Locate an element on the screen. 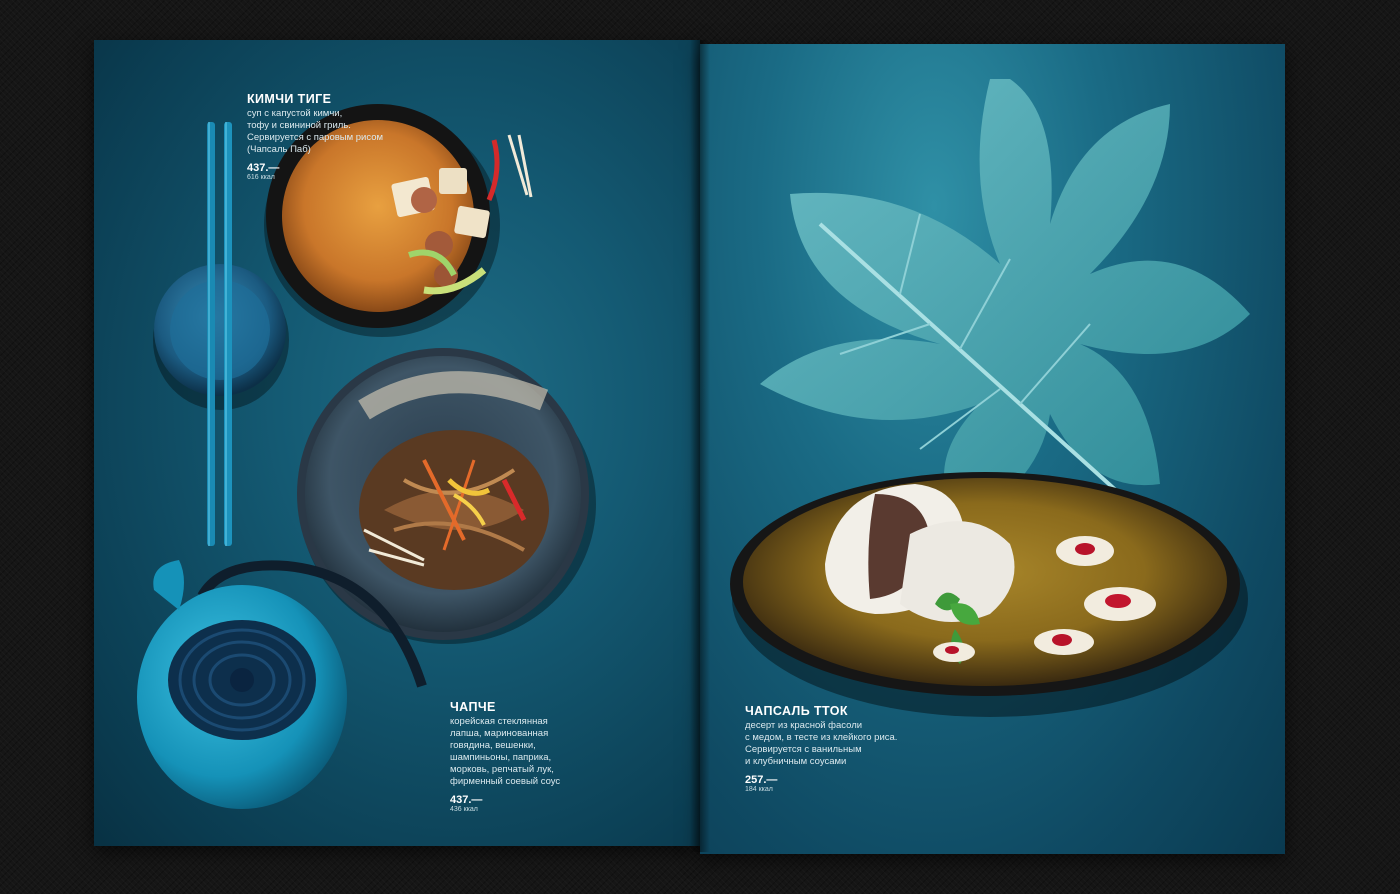  dish-name: ЧАПСАЛЬ ТТОК is located at coordinates (796, 711).